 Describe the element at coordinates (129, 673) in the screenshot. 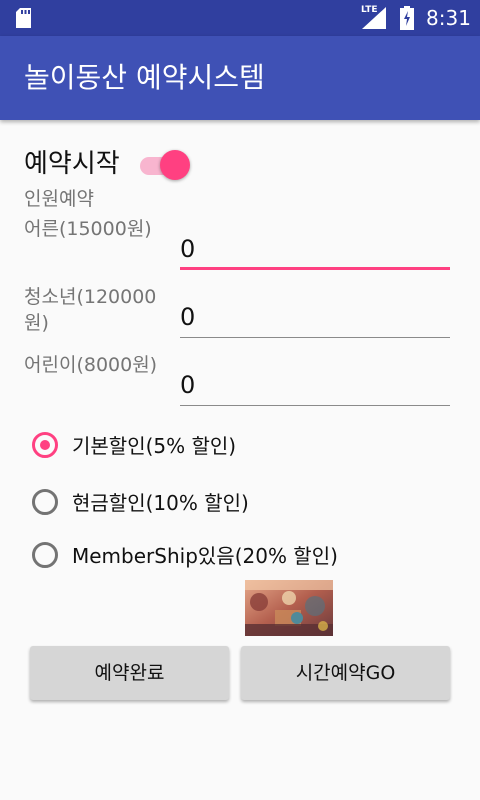

I see `complete-reservation-button: 예약완료` at that location.